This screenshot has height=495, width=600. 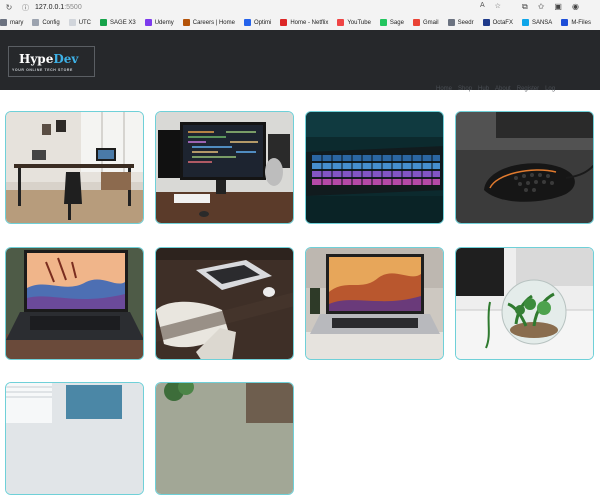 I want to click on bookmark-label: Seedr, so click(x=466, y=23).